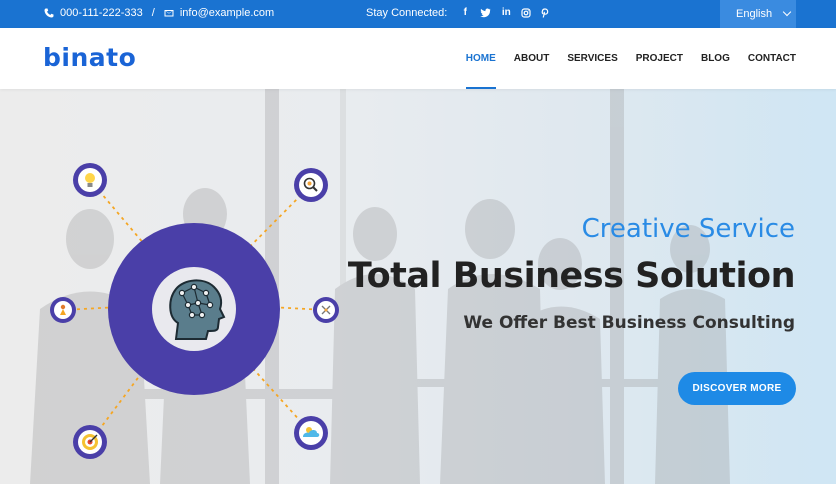  Describe the element at coordinates (526, 13) in the screenshot. I see `instagram-icon` at that location.